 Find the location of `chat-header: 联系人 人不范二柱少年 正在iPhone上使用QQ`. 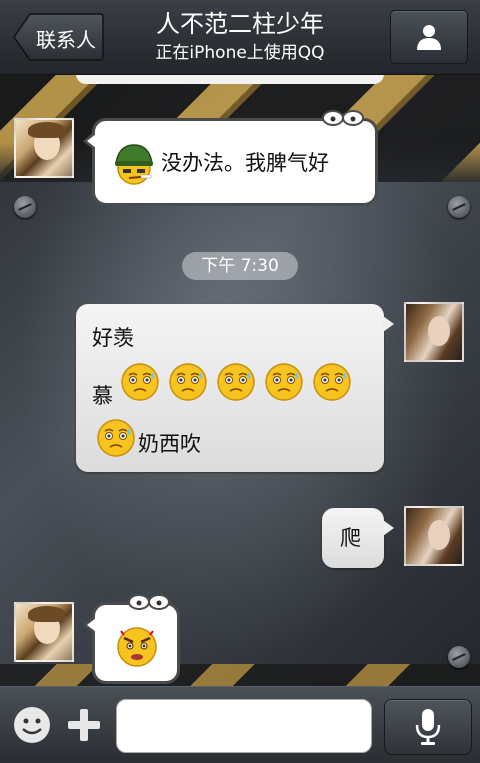

chat-header: 联系人 人不范二柱少年 正在iPhone上使用QQ is located at coordinates (240, 37).